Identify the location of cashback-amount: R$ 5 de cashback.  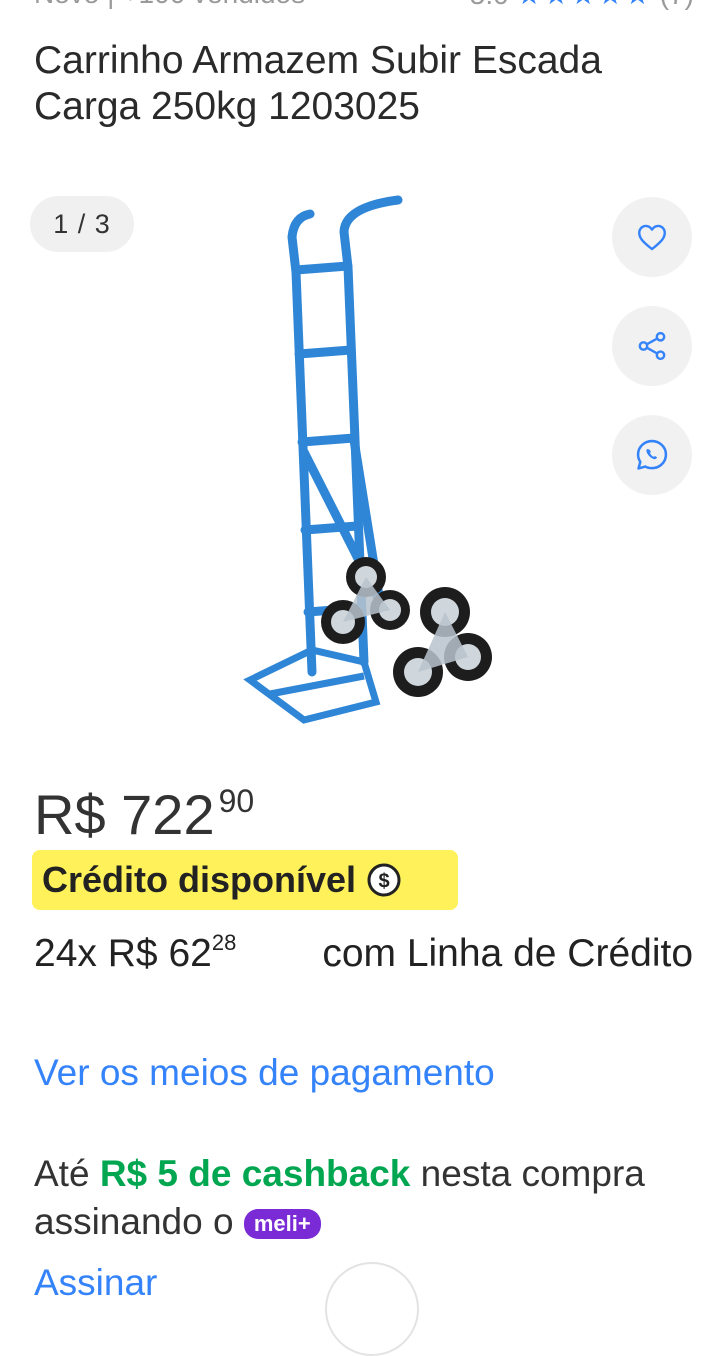
(255, 1173).